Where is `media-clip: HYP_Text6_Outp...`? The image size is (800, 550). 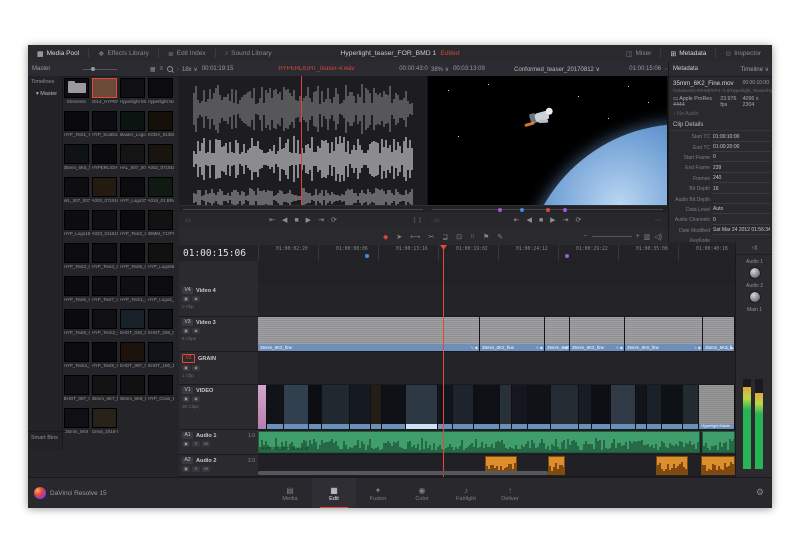 media-clip: HYP_Text6_Outp... is located at coordinates (76, 292).